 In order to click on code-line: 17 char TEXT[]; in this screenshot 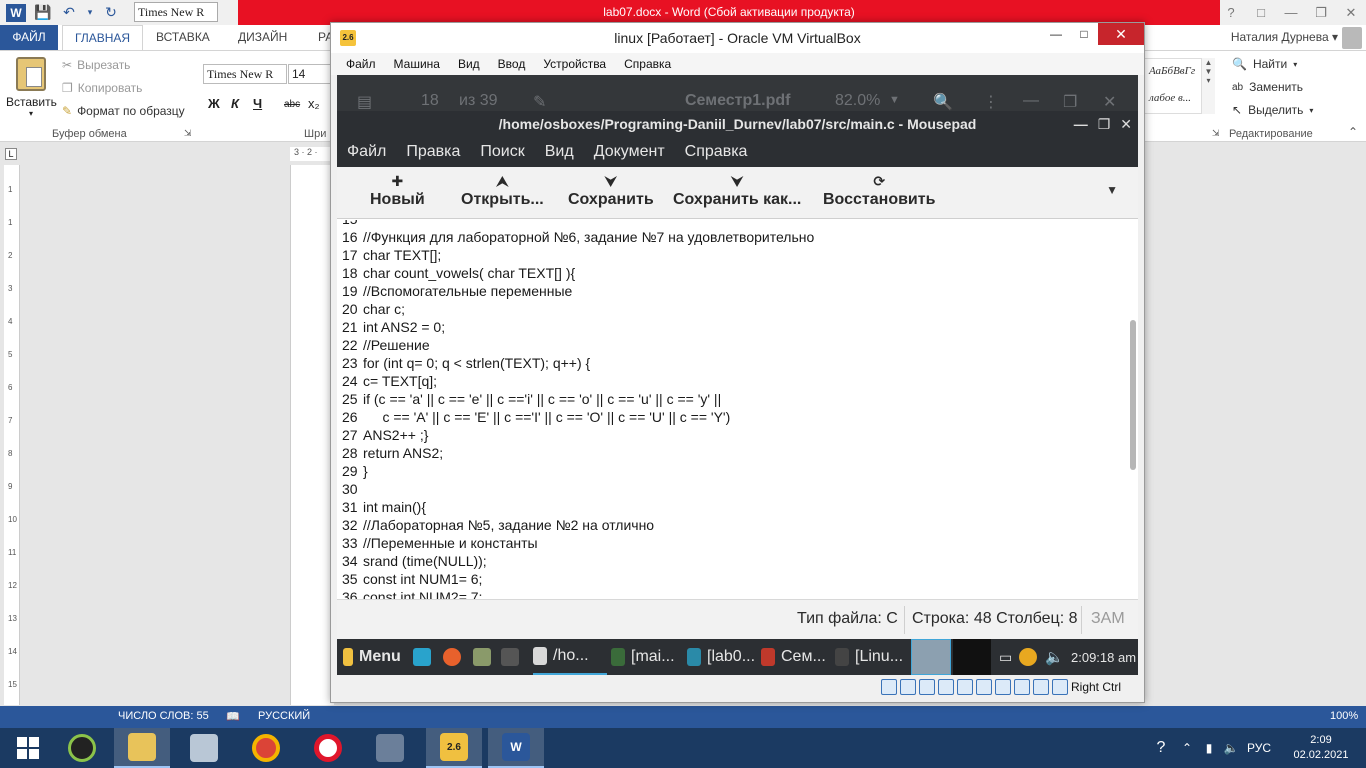, I will do `click(578, 255)`.